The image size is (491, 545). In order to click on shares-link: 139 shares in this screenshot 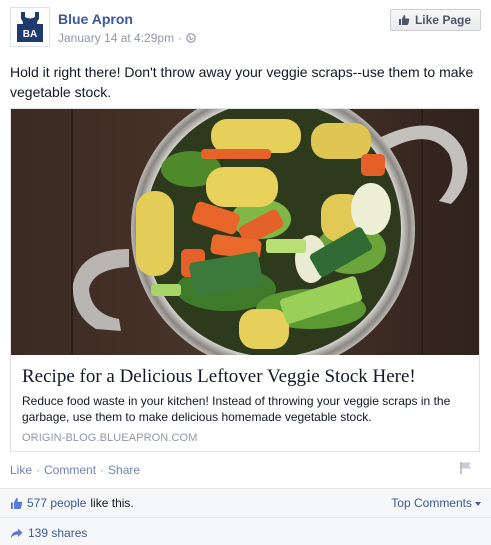, I will do `click(48, 533)`.